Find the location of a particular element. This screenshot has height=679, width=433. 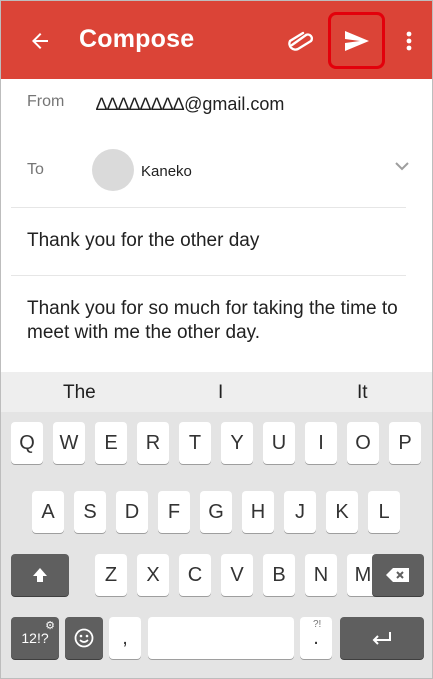

key-z: Z is located at coordinates (111, 575).